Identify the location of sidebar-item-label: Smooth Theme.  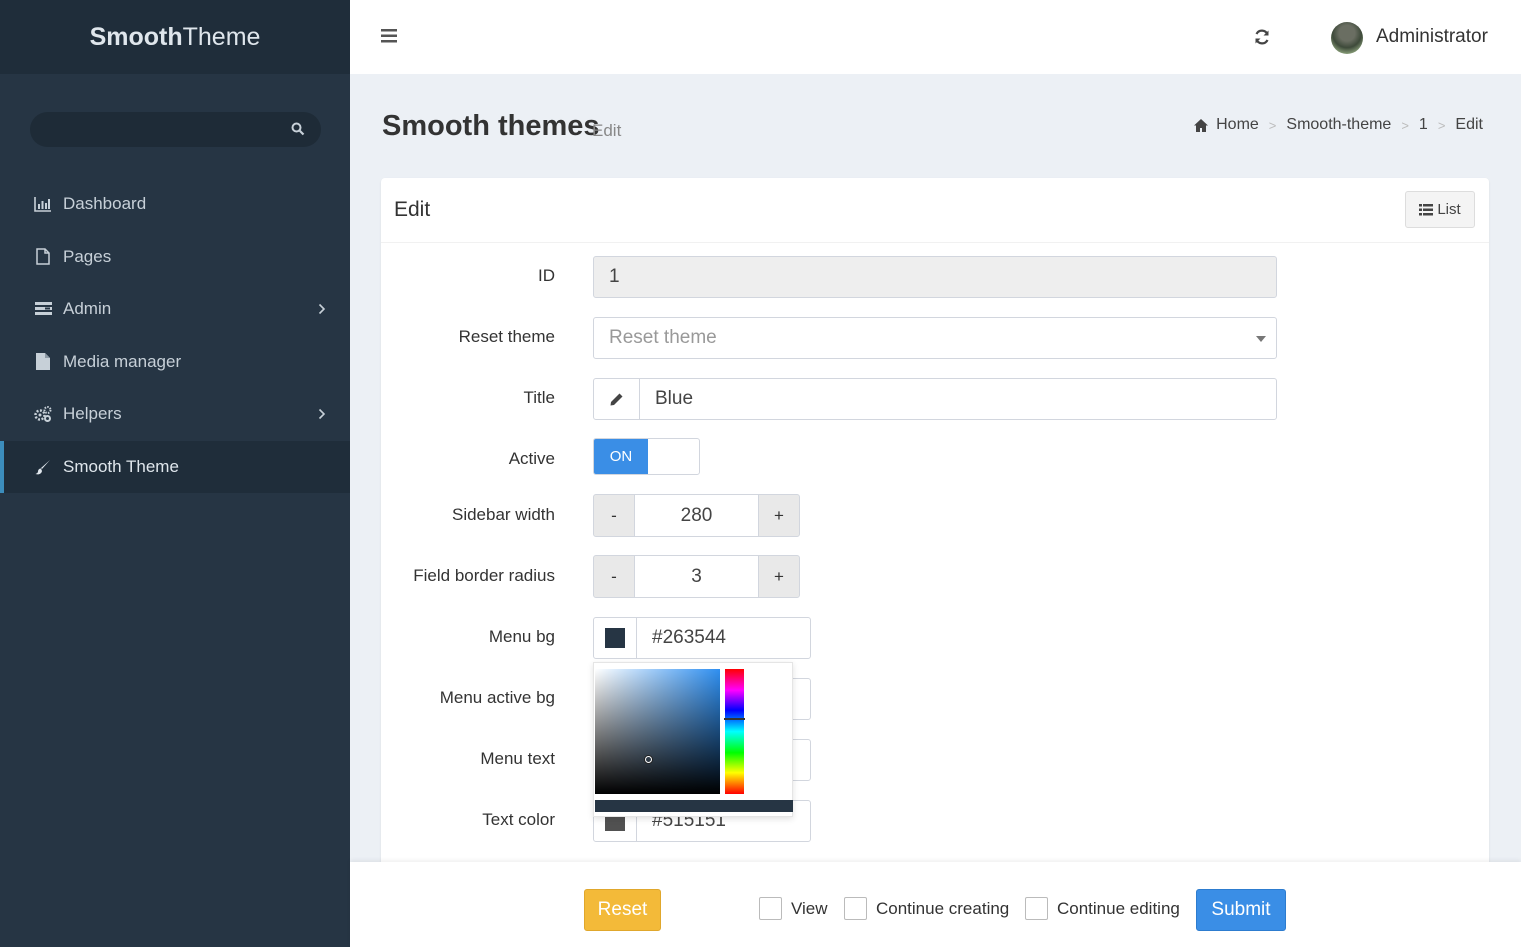
(121, 466).